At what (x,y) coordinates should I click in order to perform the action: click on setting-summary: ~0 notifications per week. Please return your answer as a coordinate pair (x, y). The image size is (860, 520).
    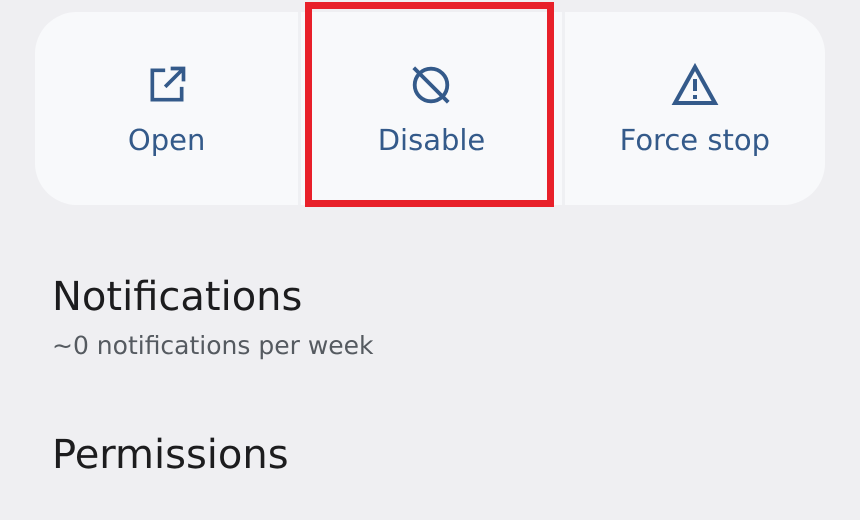
    Looking at the image, I should click on (213, 346).